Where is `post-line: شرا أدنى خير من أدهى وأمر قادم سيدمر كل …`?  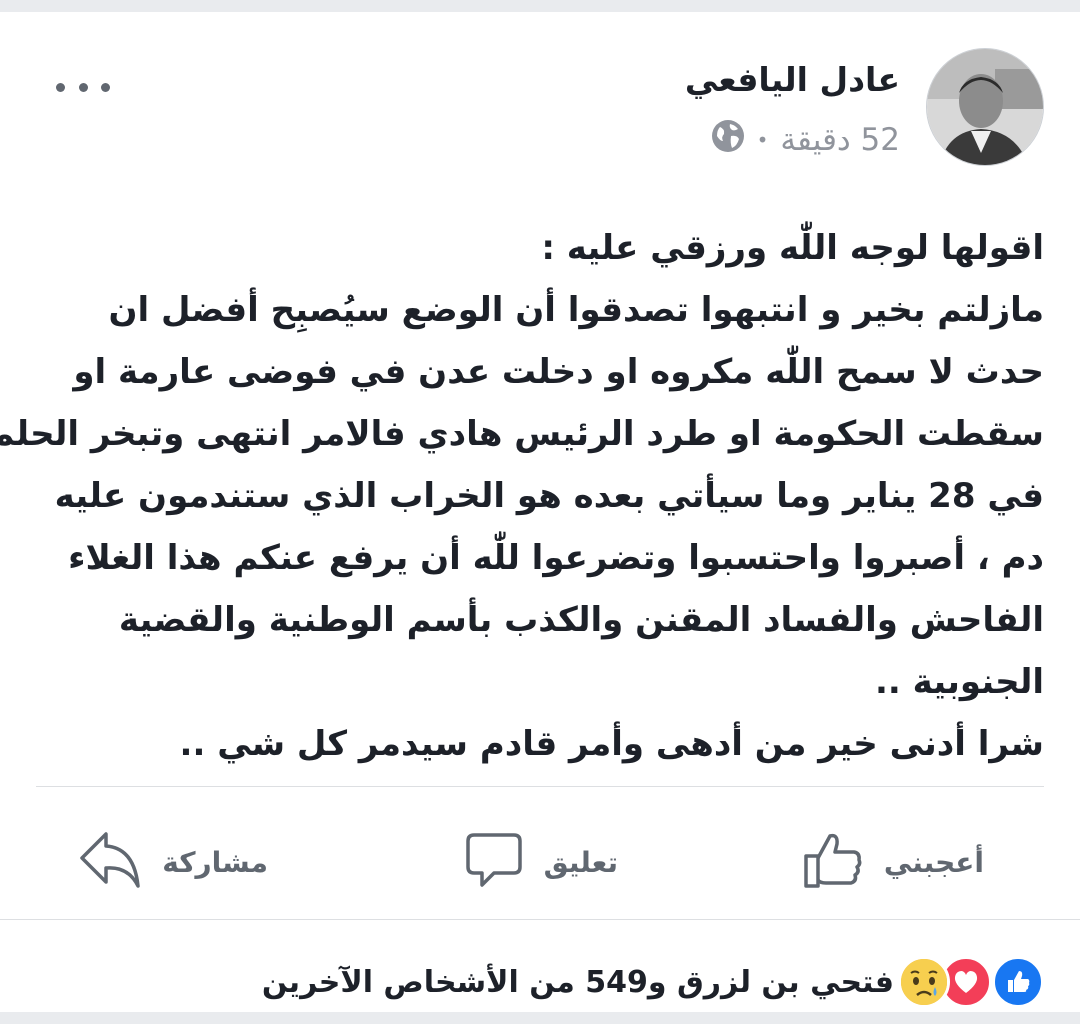
post-line: شرا أدنى خير من أدهى وأمر قادم سيدمر كل … is located at coordinates (611, 744).